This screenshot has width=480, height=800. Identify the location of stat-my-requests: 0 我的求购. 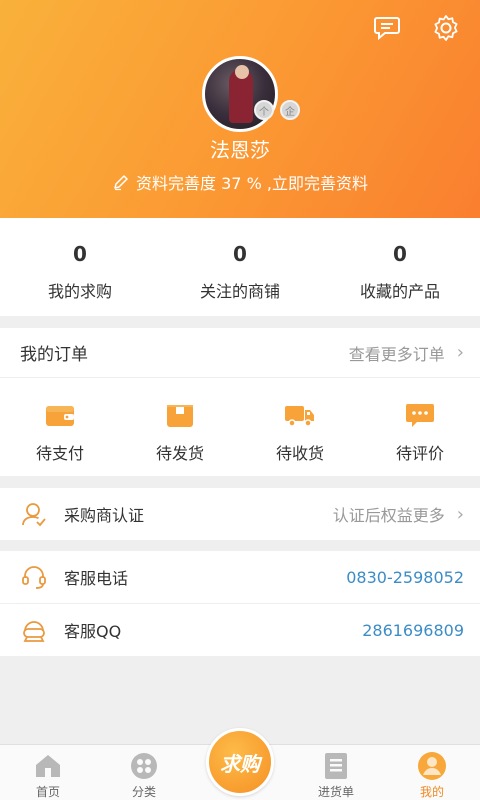
(80, 267).